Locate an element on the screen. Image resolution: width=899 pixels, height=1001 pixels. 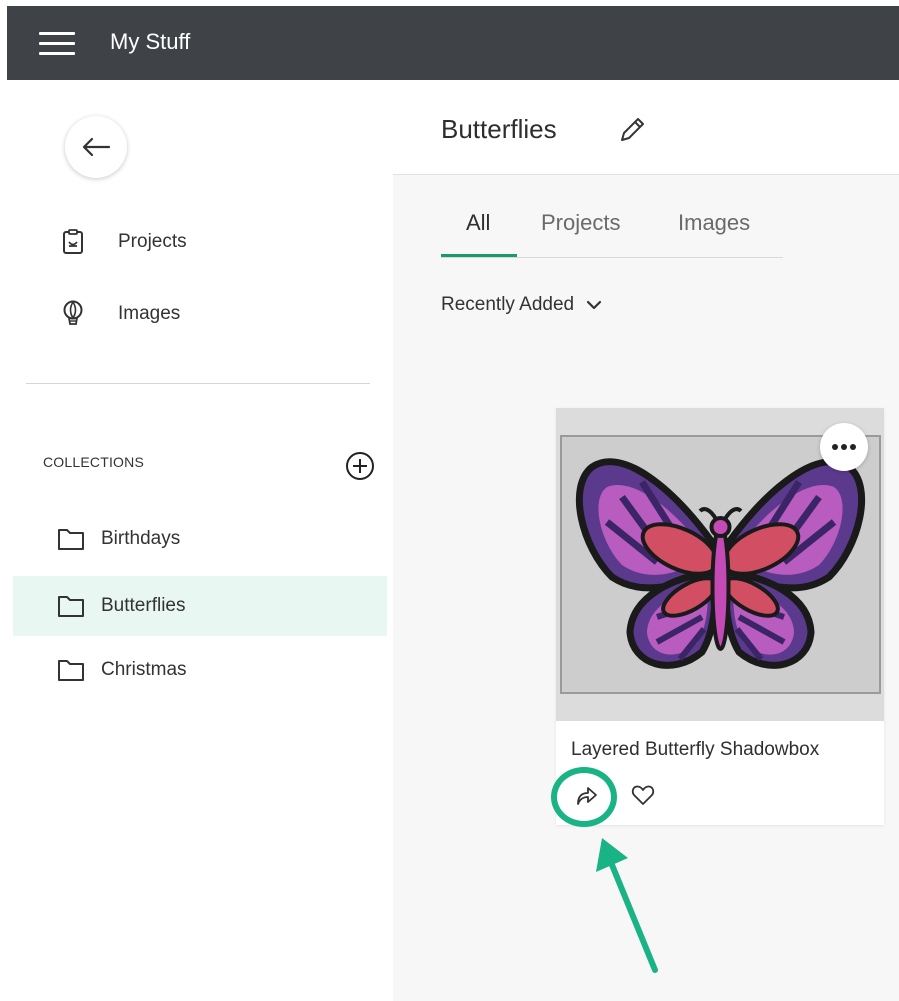
collection-label: Butterflies is located at coordinates (143, 605).